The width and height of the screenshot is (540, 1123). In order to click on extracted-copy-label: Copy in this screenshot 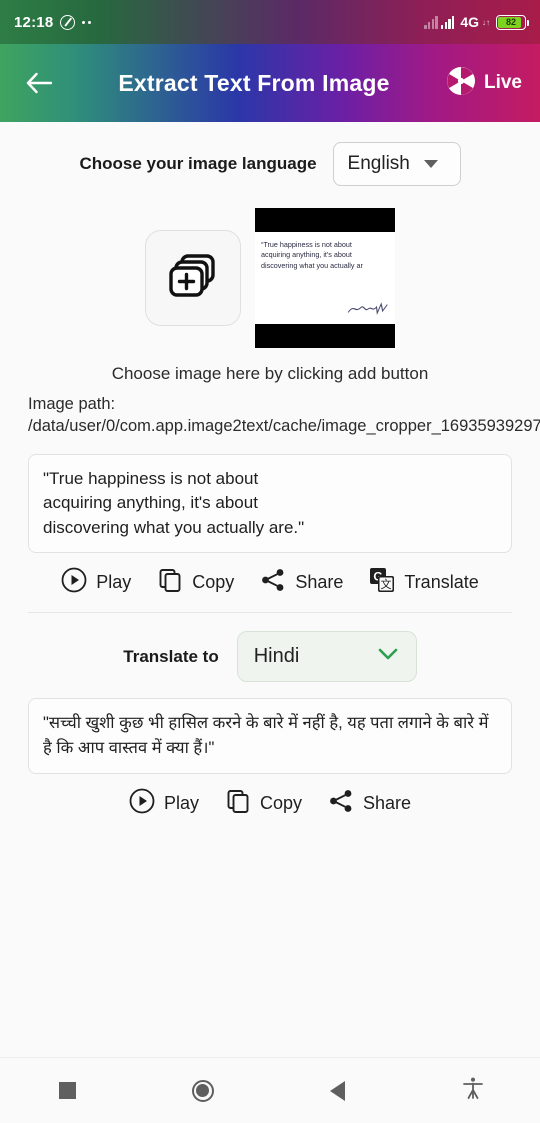, I will do `click(213, 582)`.